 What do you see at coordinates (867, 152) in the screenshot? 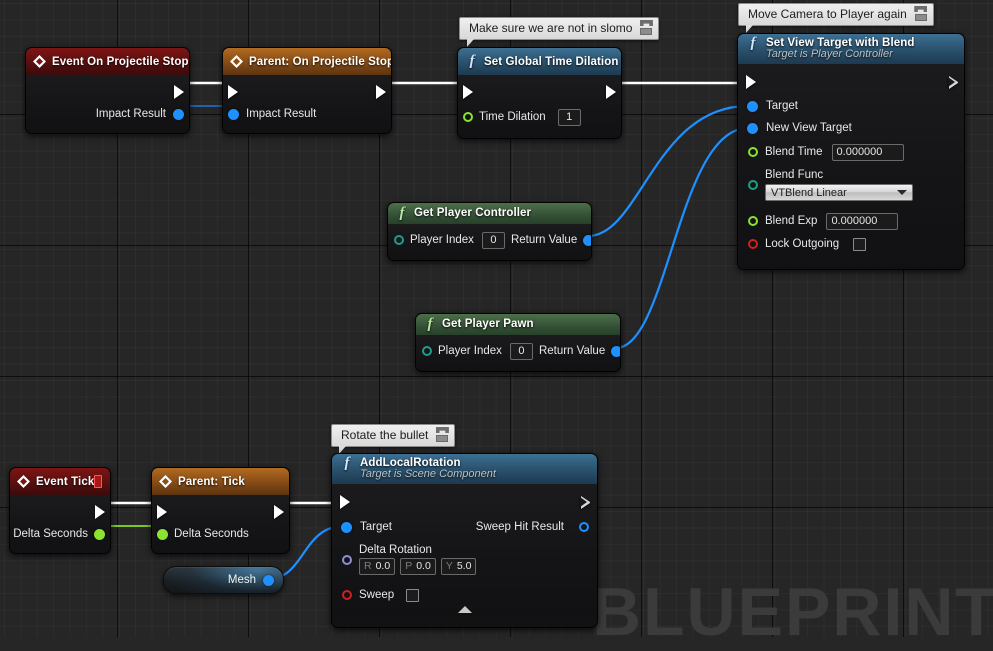
I see `blend-time-input: 0.000000` at bounding box center [867, 152].